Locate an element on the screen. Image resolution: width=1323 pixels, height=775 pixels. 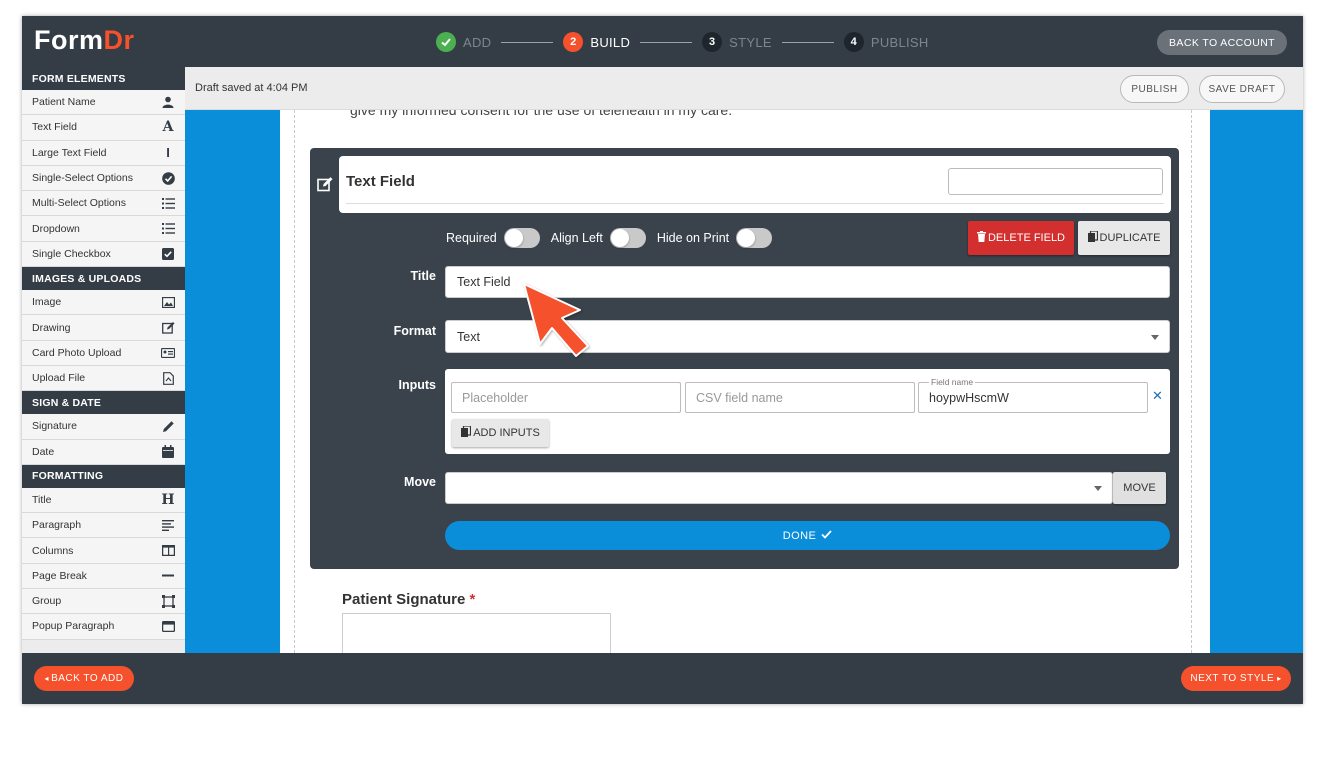
text-cursor-icon: I is located at coordinates (168, 153).